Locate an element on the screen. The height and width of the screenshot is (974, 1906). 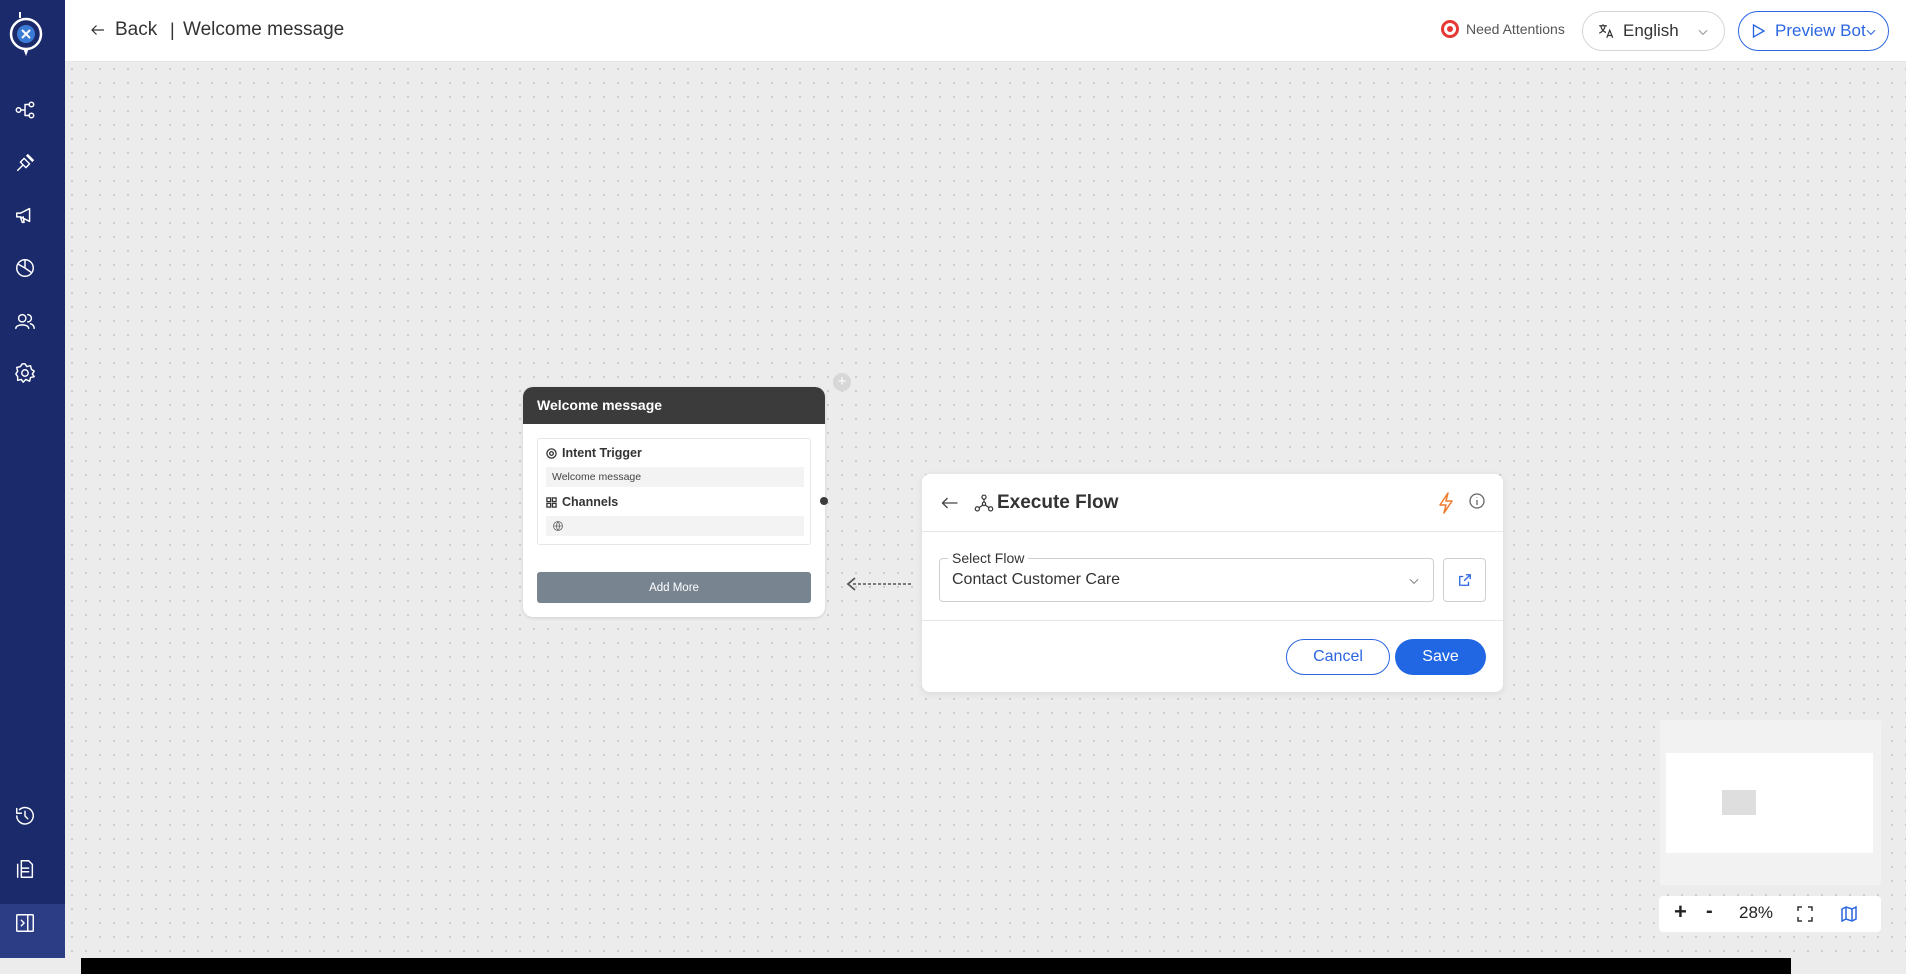
info-icon is located at coordinates (1478, 502).